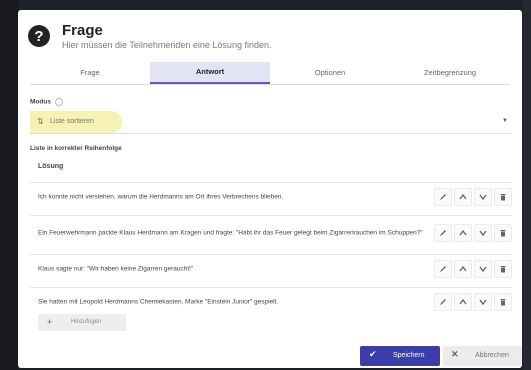 The width and height of the screenshot is (531, 370). What do you see at coordinates (270, 355) in the screenshot?
I see `dialog-footer: ✔ Speichern ✕ Abbrechen` at bounding box center [270, 355].